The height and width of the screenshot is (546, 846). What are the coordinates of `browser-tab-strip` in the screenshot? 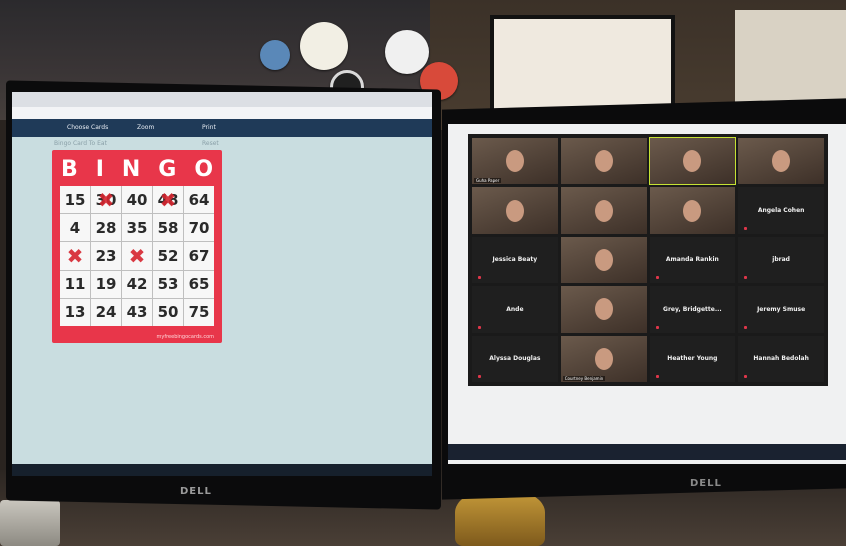 It's located at (222, 99).